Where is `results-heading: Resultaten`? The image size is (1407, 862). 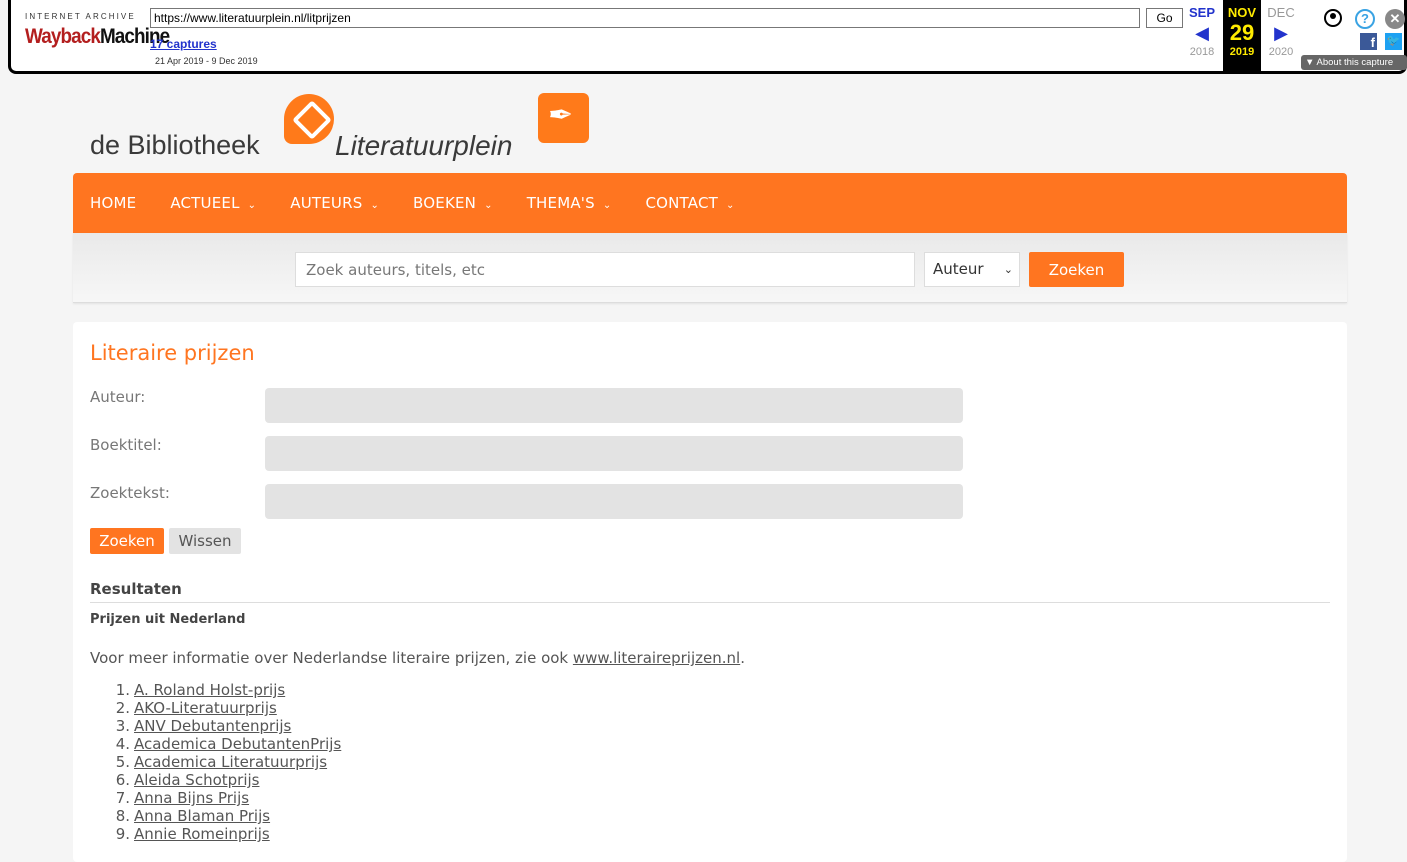
results-heading: Resultaten is located at coordinates (136, 589).